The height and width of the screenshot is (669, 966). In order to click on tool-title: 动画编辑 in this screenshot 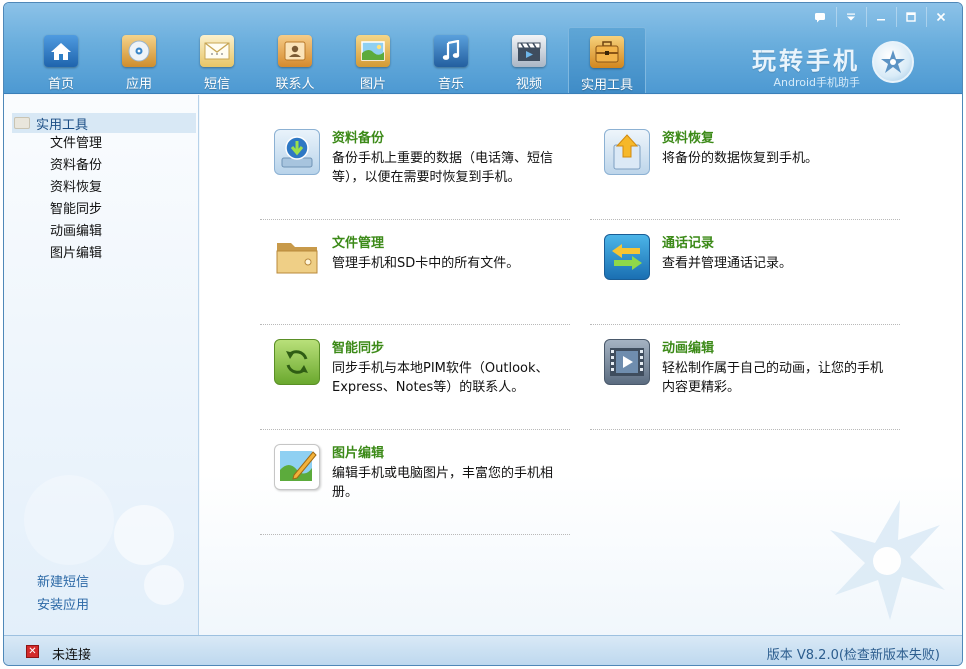, I will do `click(688, 346)`.